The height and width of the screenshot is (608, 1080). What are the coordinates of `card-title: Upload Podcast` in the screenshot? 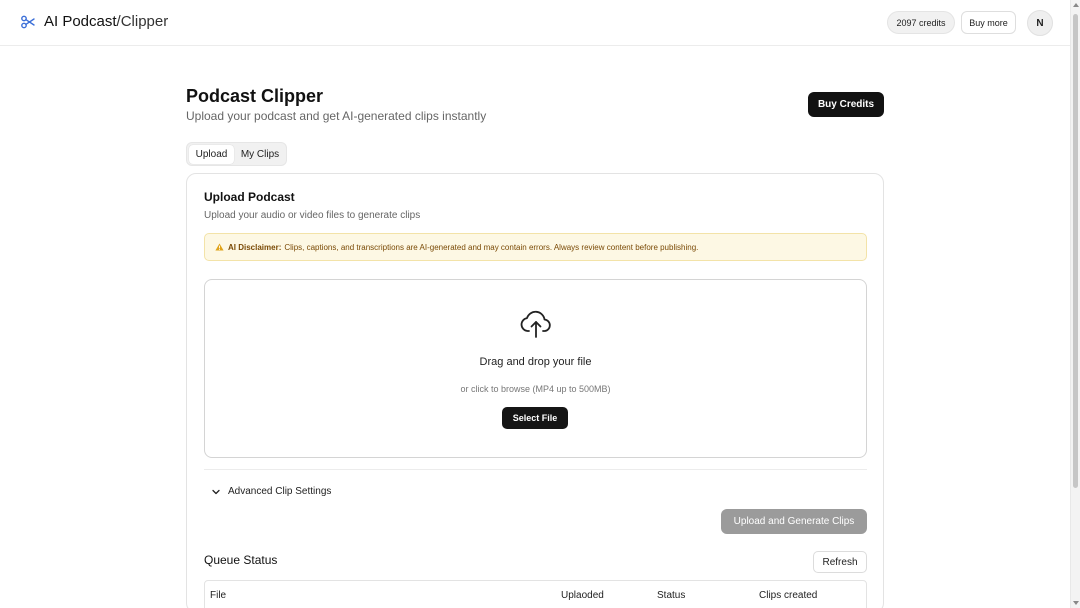 It's located at (249, 197).